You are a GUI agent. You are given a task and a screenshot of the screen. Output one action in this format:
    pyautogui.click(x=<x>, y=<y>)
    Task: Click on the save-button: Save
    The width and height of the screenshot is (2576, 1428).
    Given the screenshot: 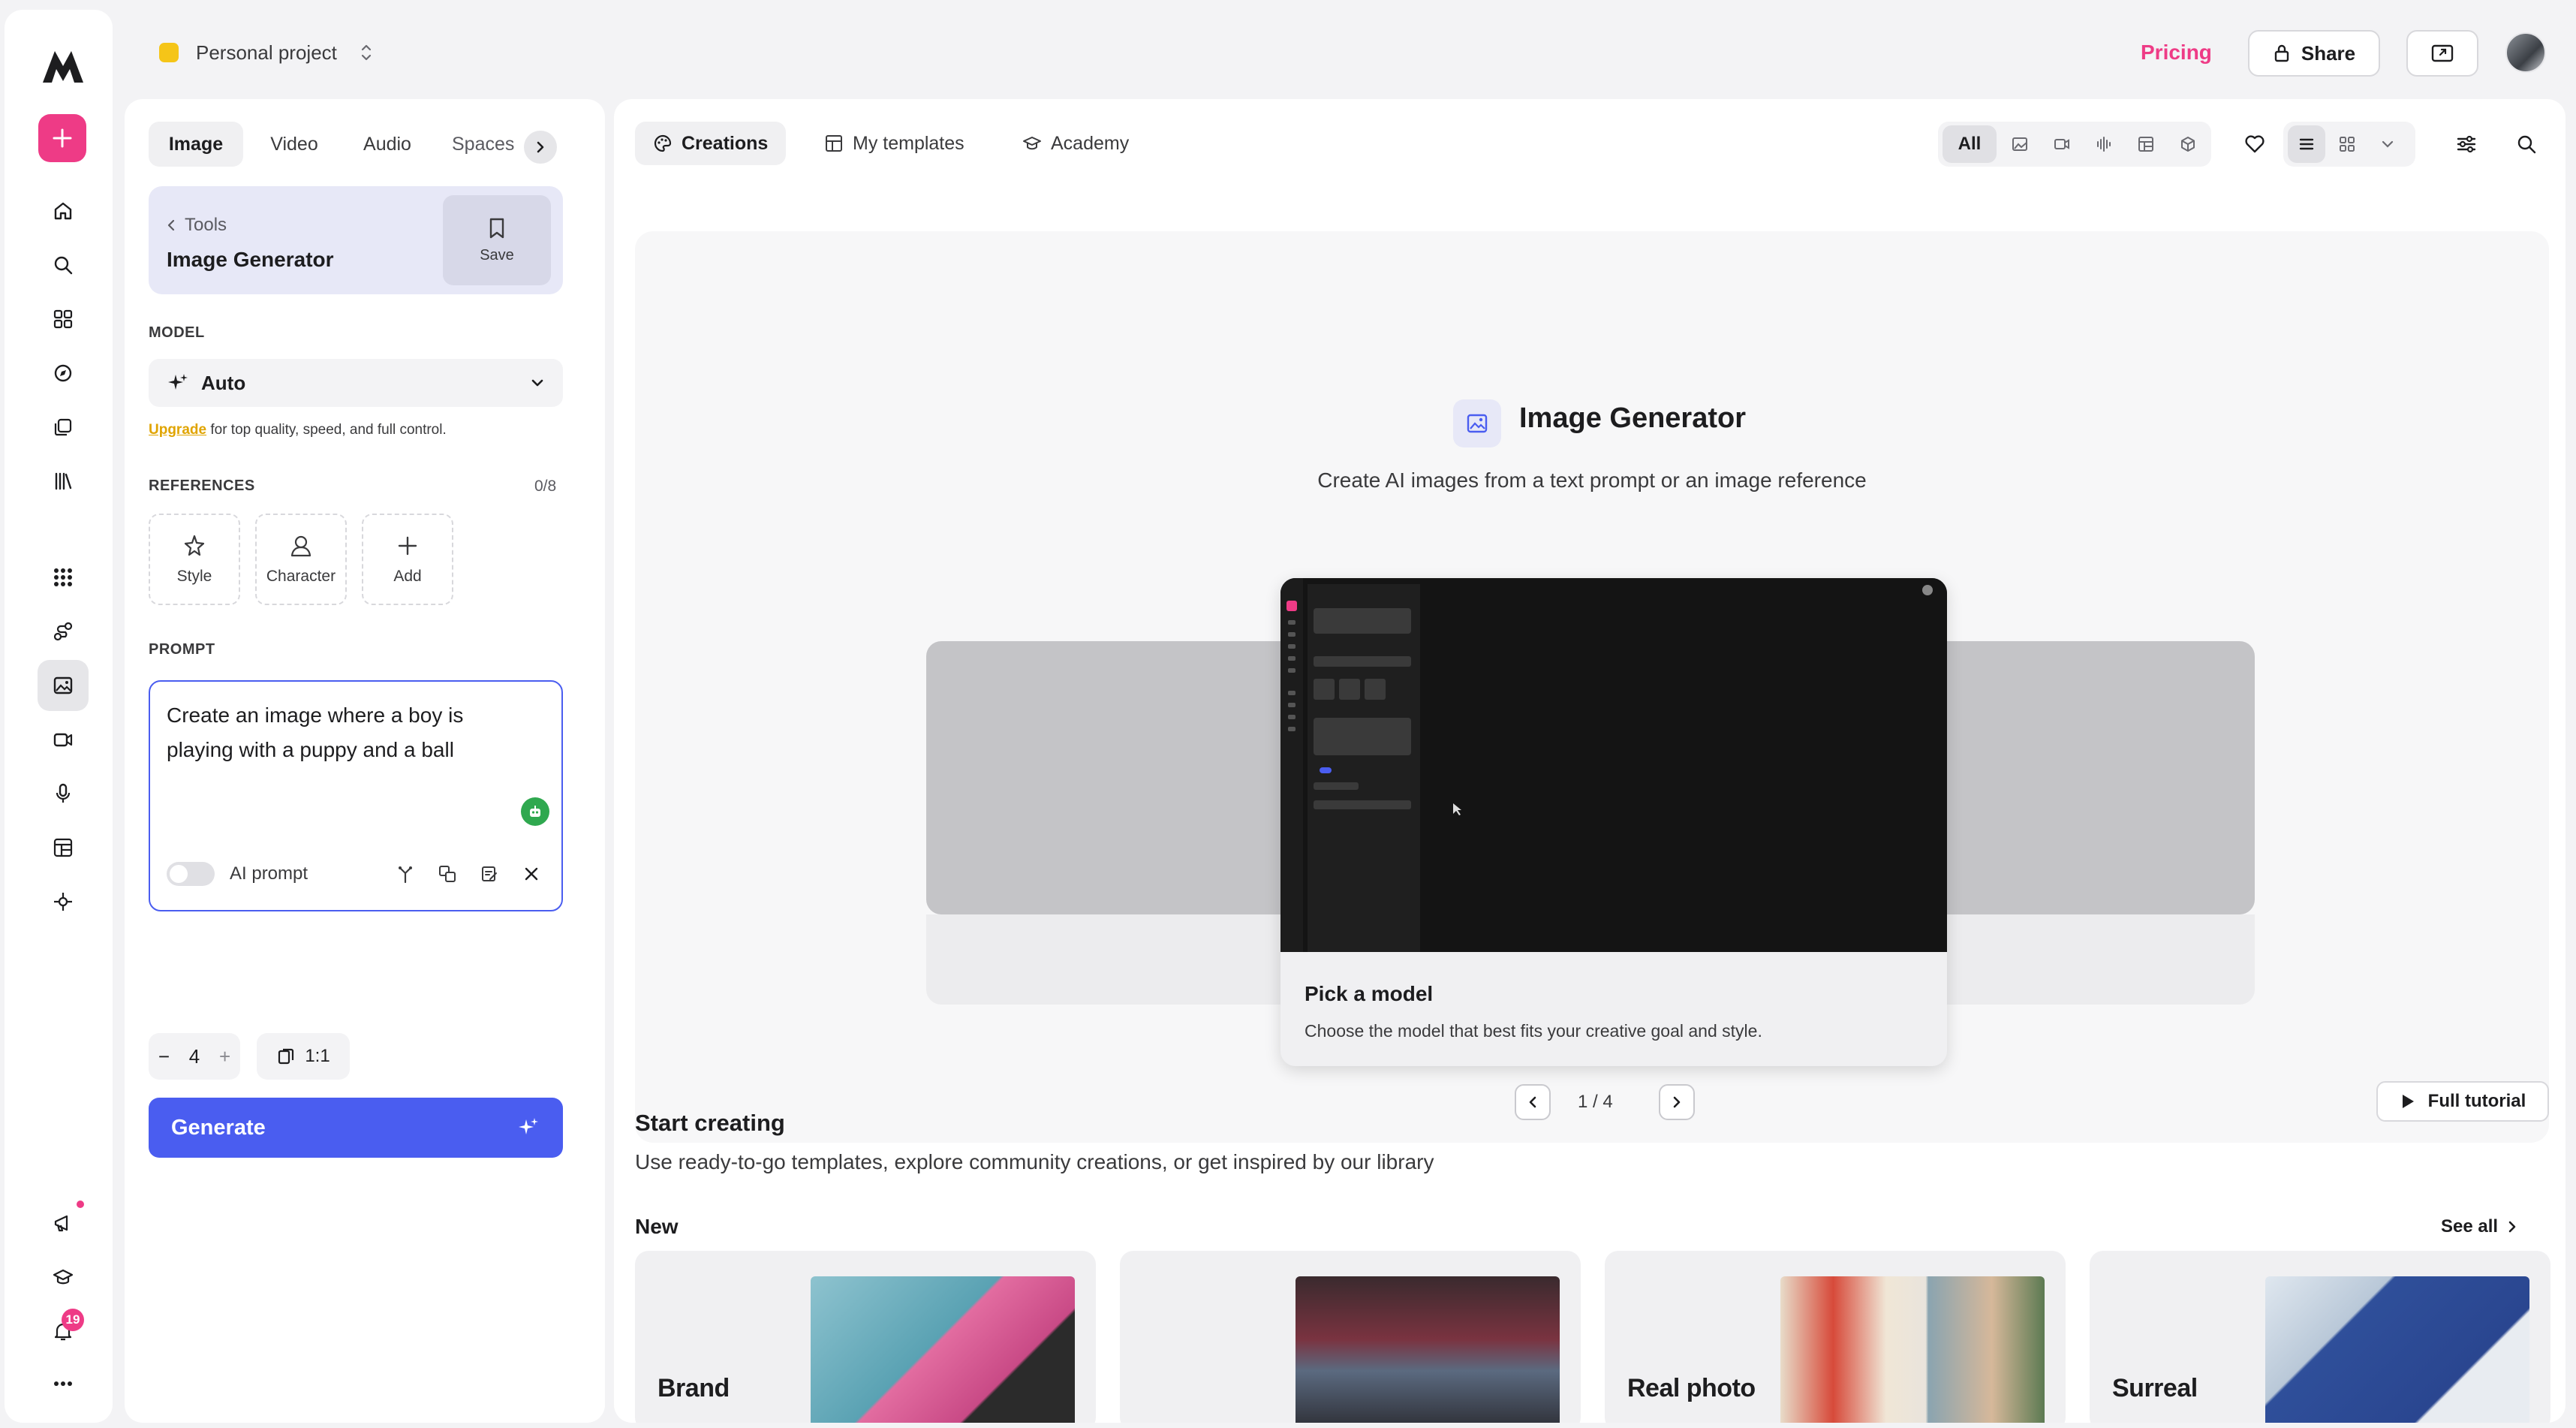 What is the action you would take?
    pyautogui.click(x=497, y=240)
    